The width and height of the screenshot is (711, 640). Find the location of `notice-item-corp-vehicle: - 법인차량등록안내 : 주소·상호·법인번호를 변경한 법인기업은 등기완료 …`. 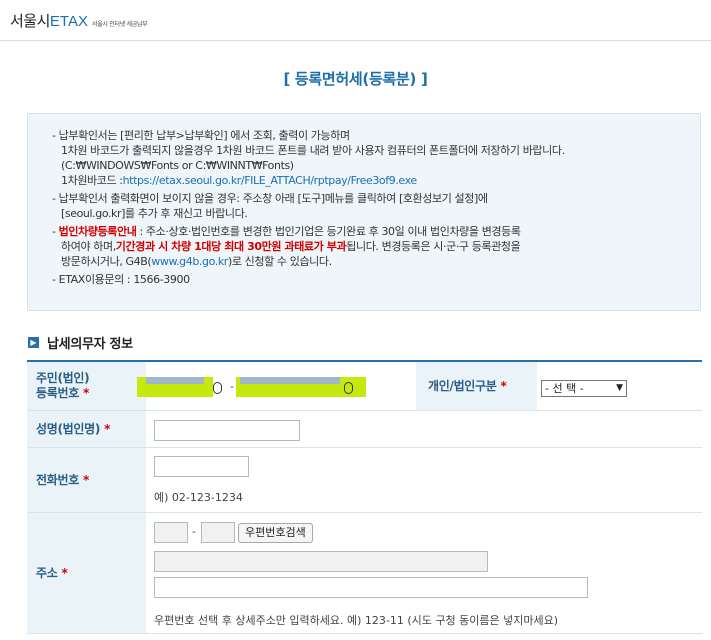

notice-item-corp-vehicle: - 법인차량등록안내 : 주소·상호·법인번호를 변경한 법인기업은 등기완료 … is located at coordinates (286, 246).